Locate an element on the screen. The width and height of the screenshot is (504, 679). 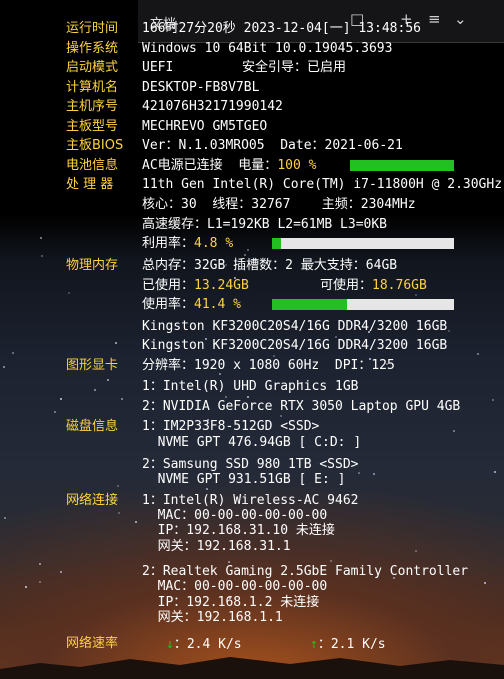
cpu-usage-row: 利用率：4.8 % is located at coordinates (187, 243).